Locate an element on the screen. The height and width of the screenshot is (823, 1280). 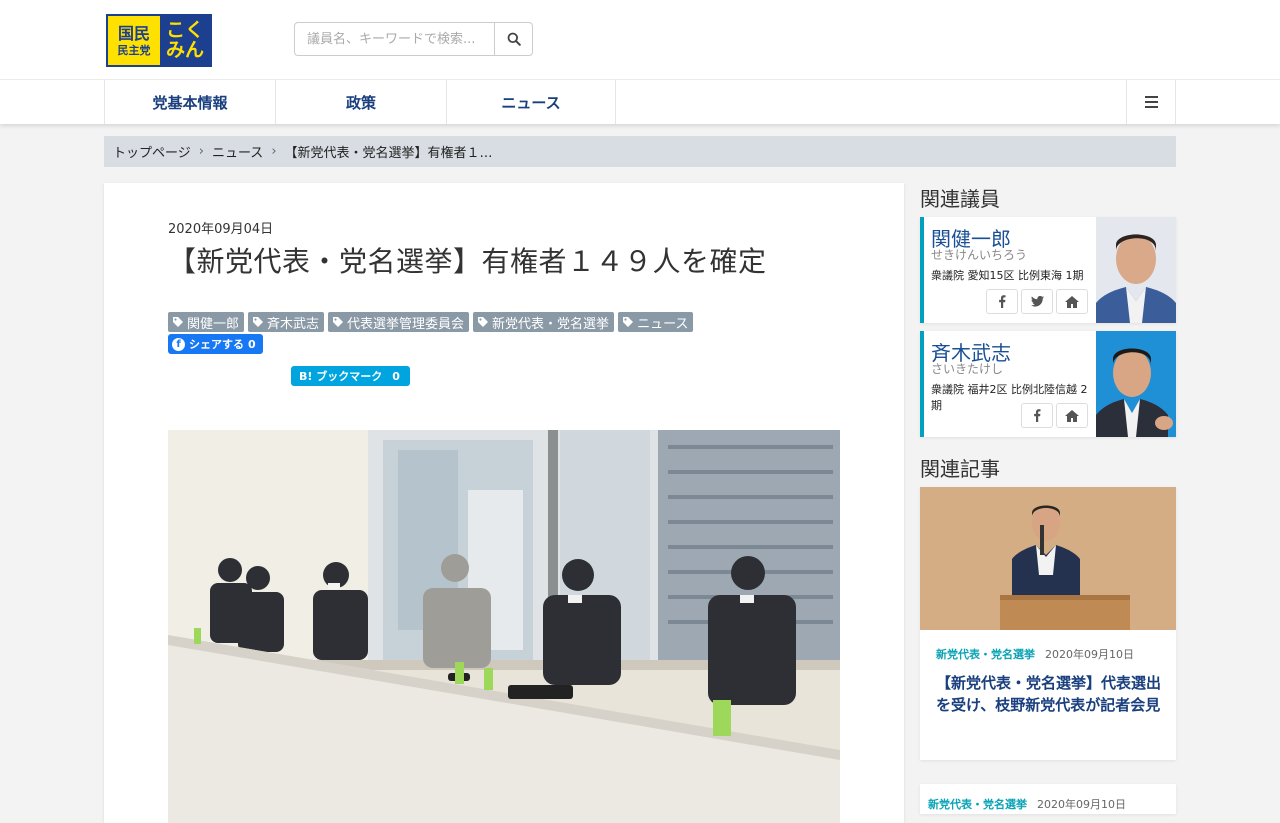
tag-news: ニュース is located at coordinates (656, 322).